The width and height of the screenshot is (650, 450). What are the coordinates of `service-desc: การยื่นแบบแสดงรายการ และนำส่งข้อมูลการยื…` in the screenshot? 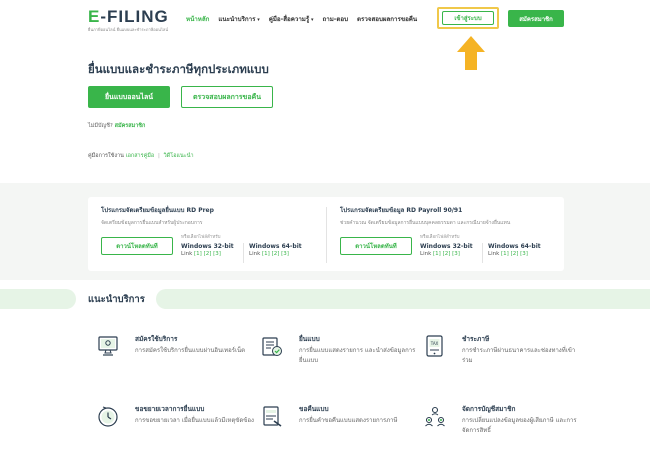 It's located at (357, 355).